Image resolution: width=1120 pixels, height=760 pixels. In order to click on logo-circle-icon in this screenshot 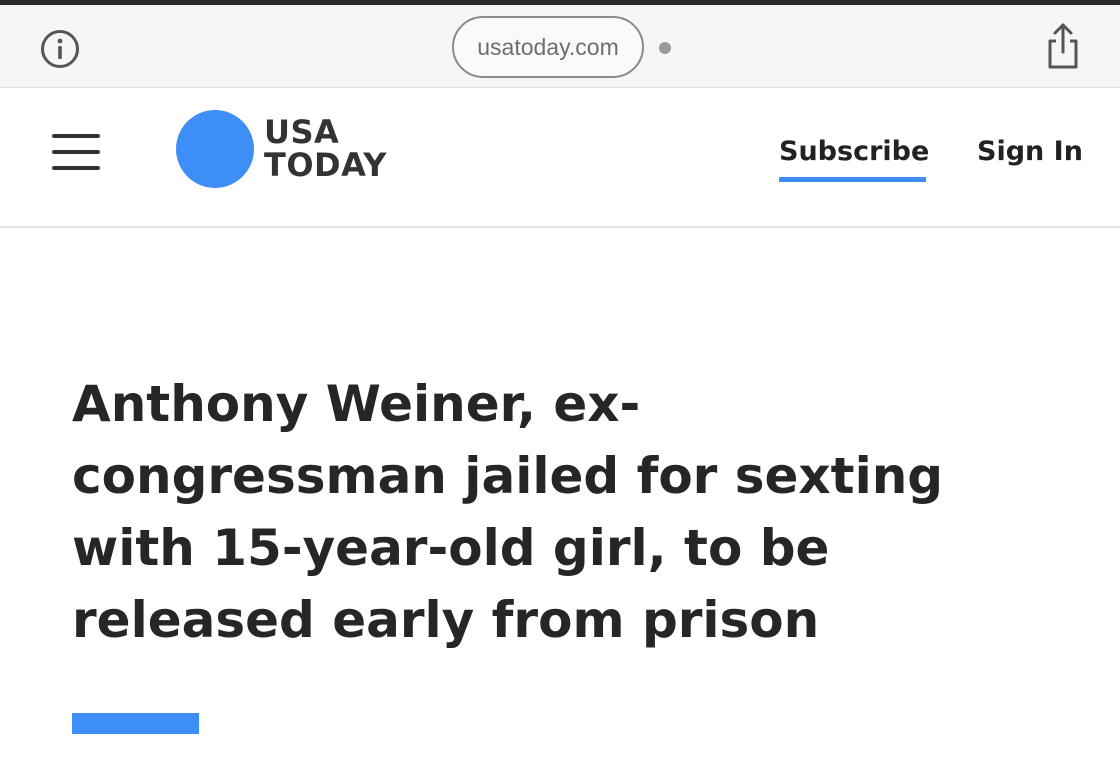, I will do `click(215, 149)`.